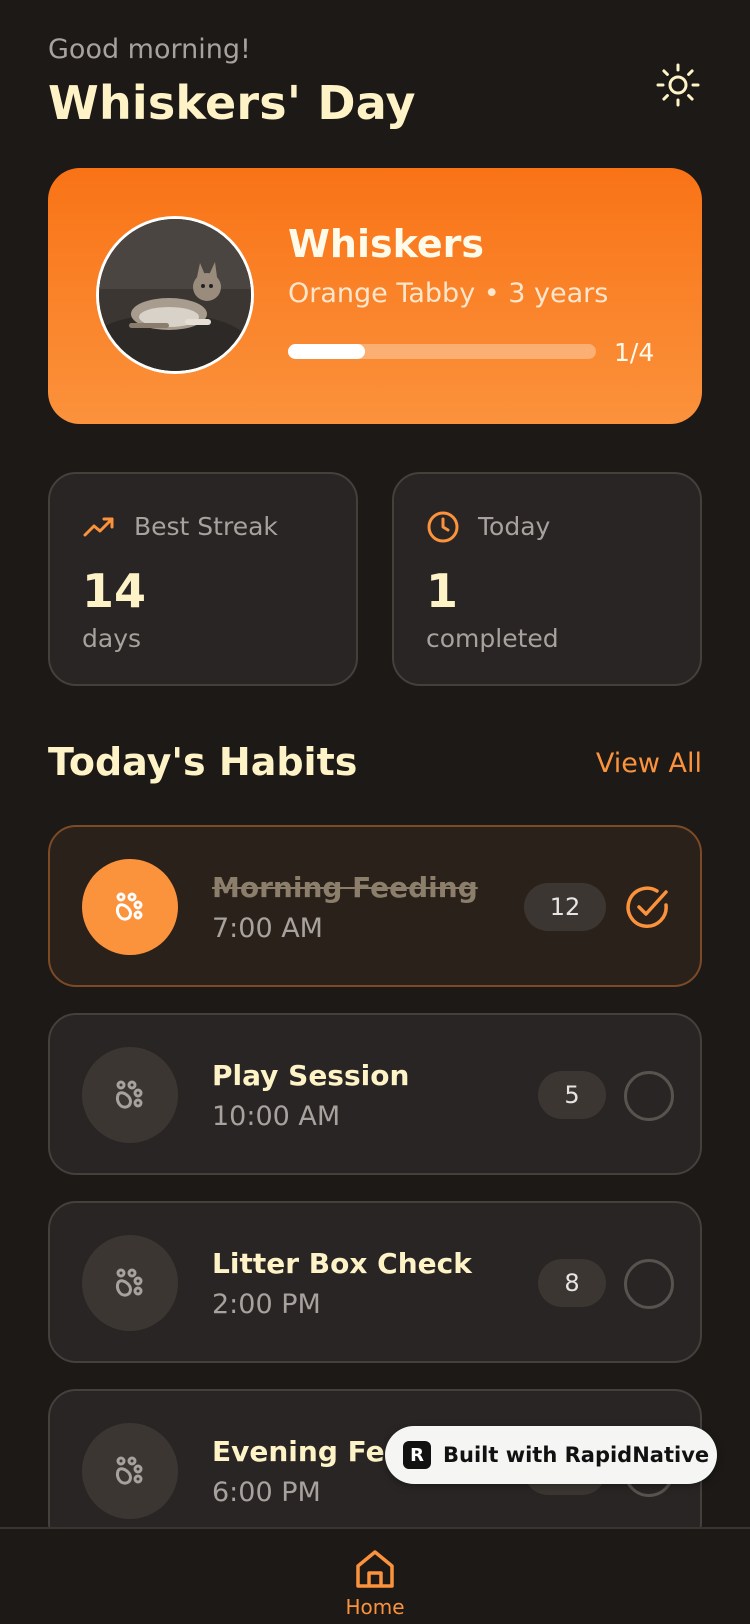 This screenshot has height=1624, width=750. I want to click on pet-avatar, so click(175, 295).